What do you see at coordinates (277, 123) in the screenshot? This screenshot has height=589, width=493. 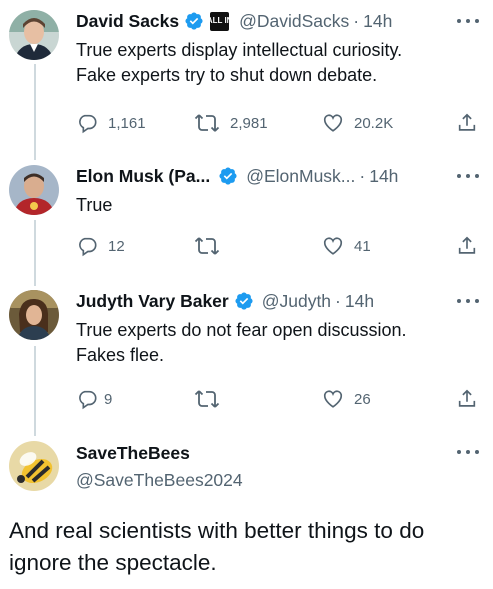 I see `action-bar: 1,161 2,981 20.2K` at bounding box center [277, 123].